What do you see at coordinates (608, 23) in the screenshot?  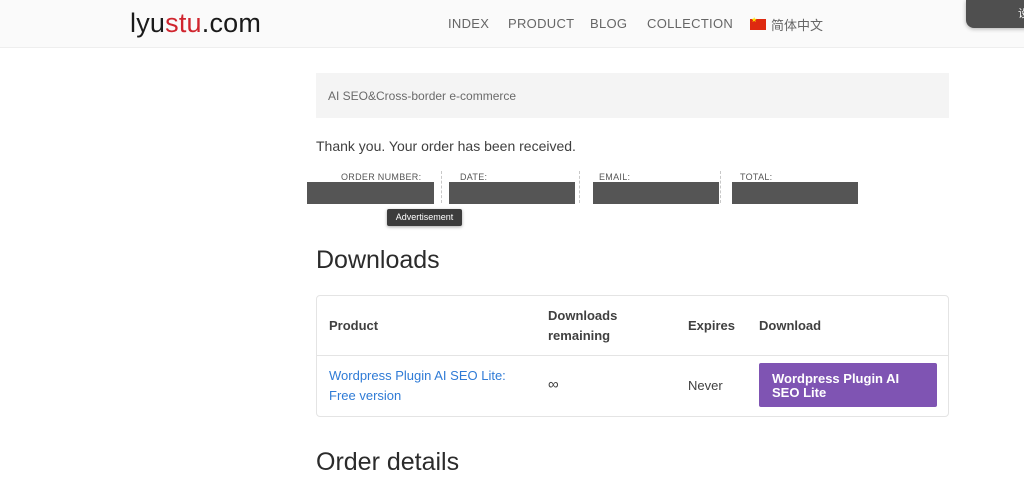 I see `nav-blog: BLOG` at bounding box center [608, 23].